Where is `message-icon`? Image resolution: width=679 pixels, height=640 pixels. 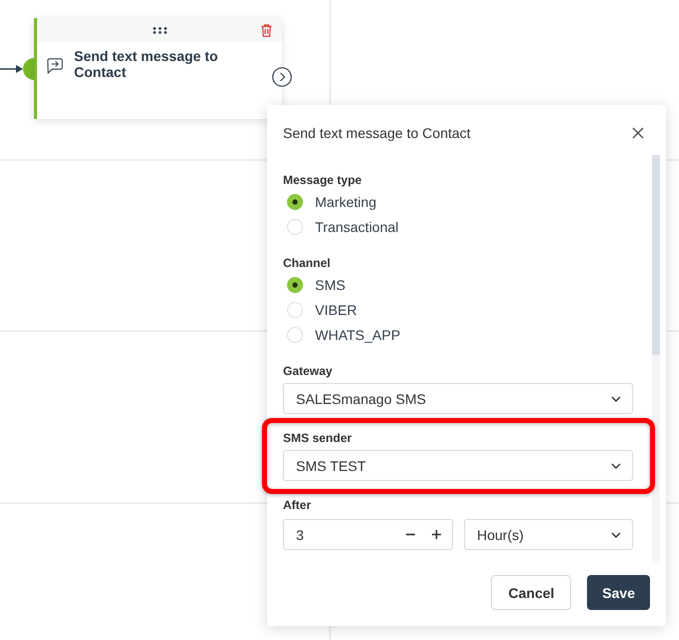 message-icon is located at coordinates (55, 66).